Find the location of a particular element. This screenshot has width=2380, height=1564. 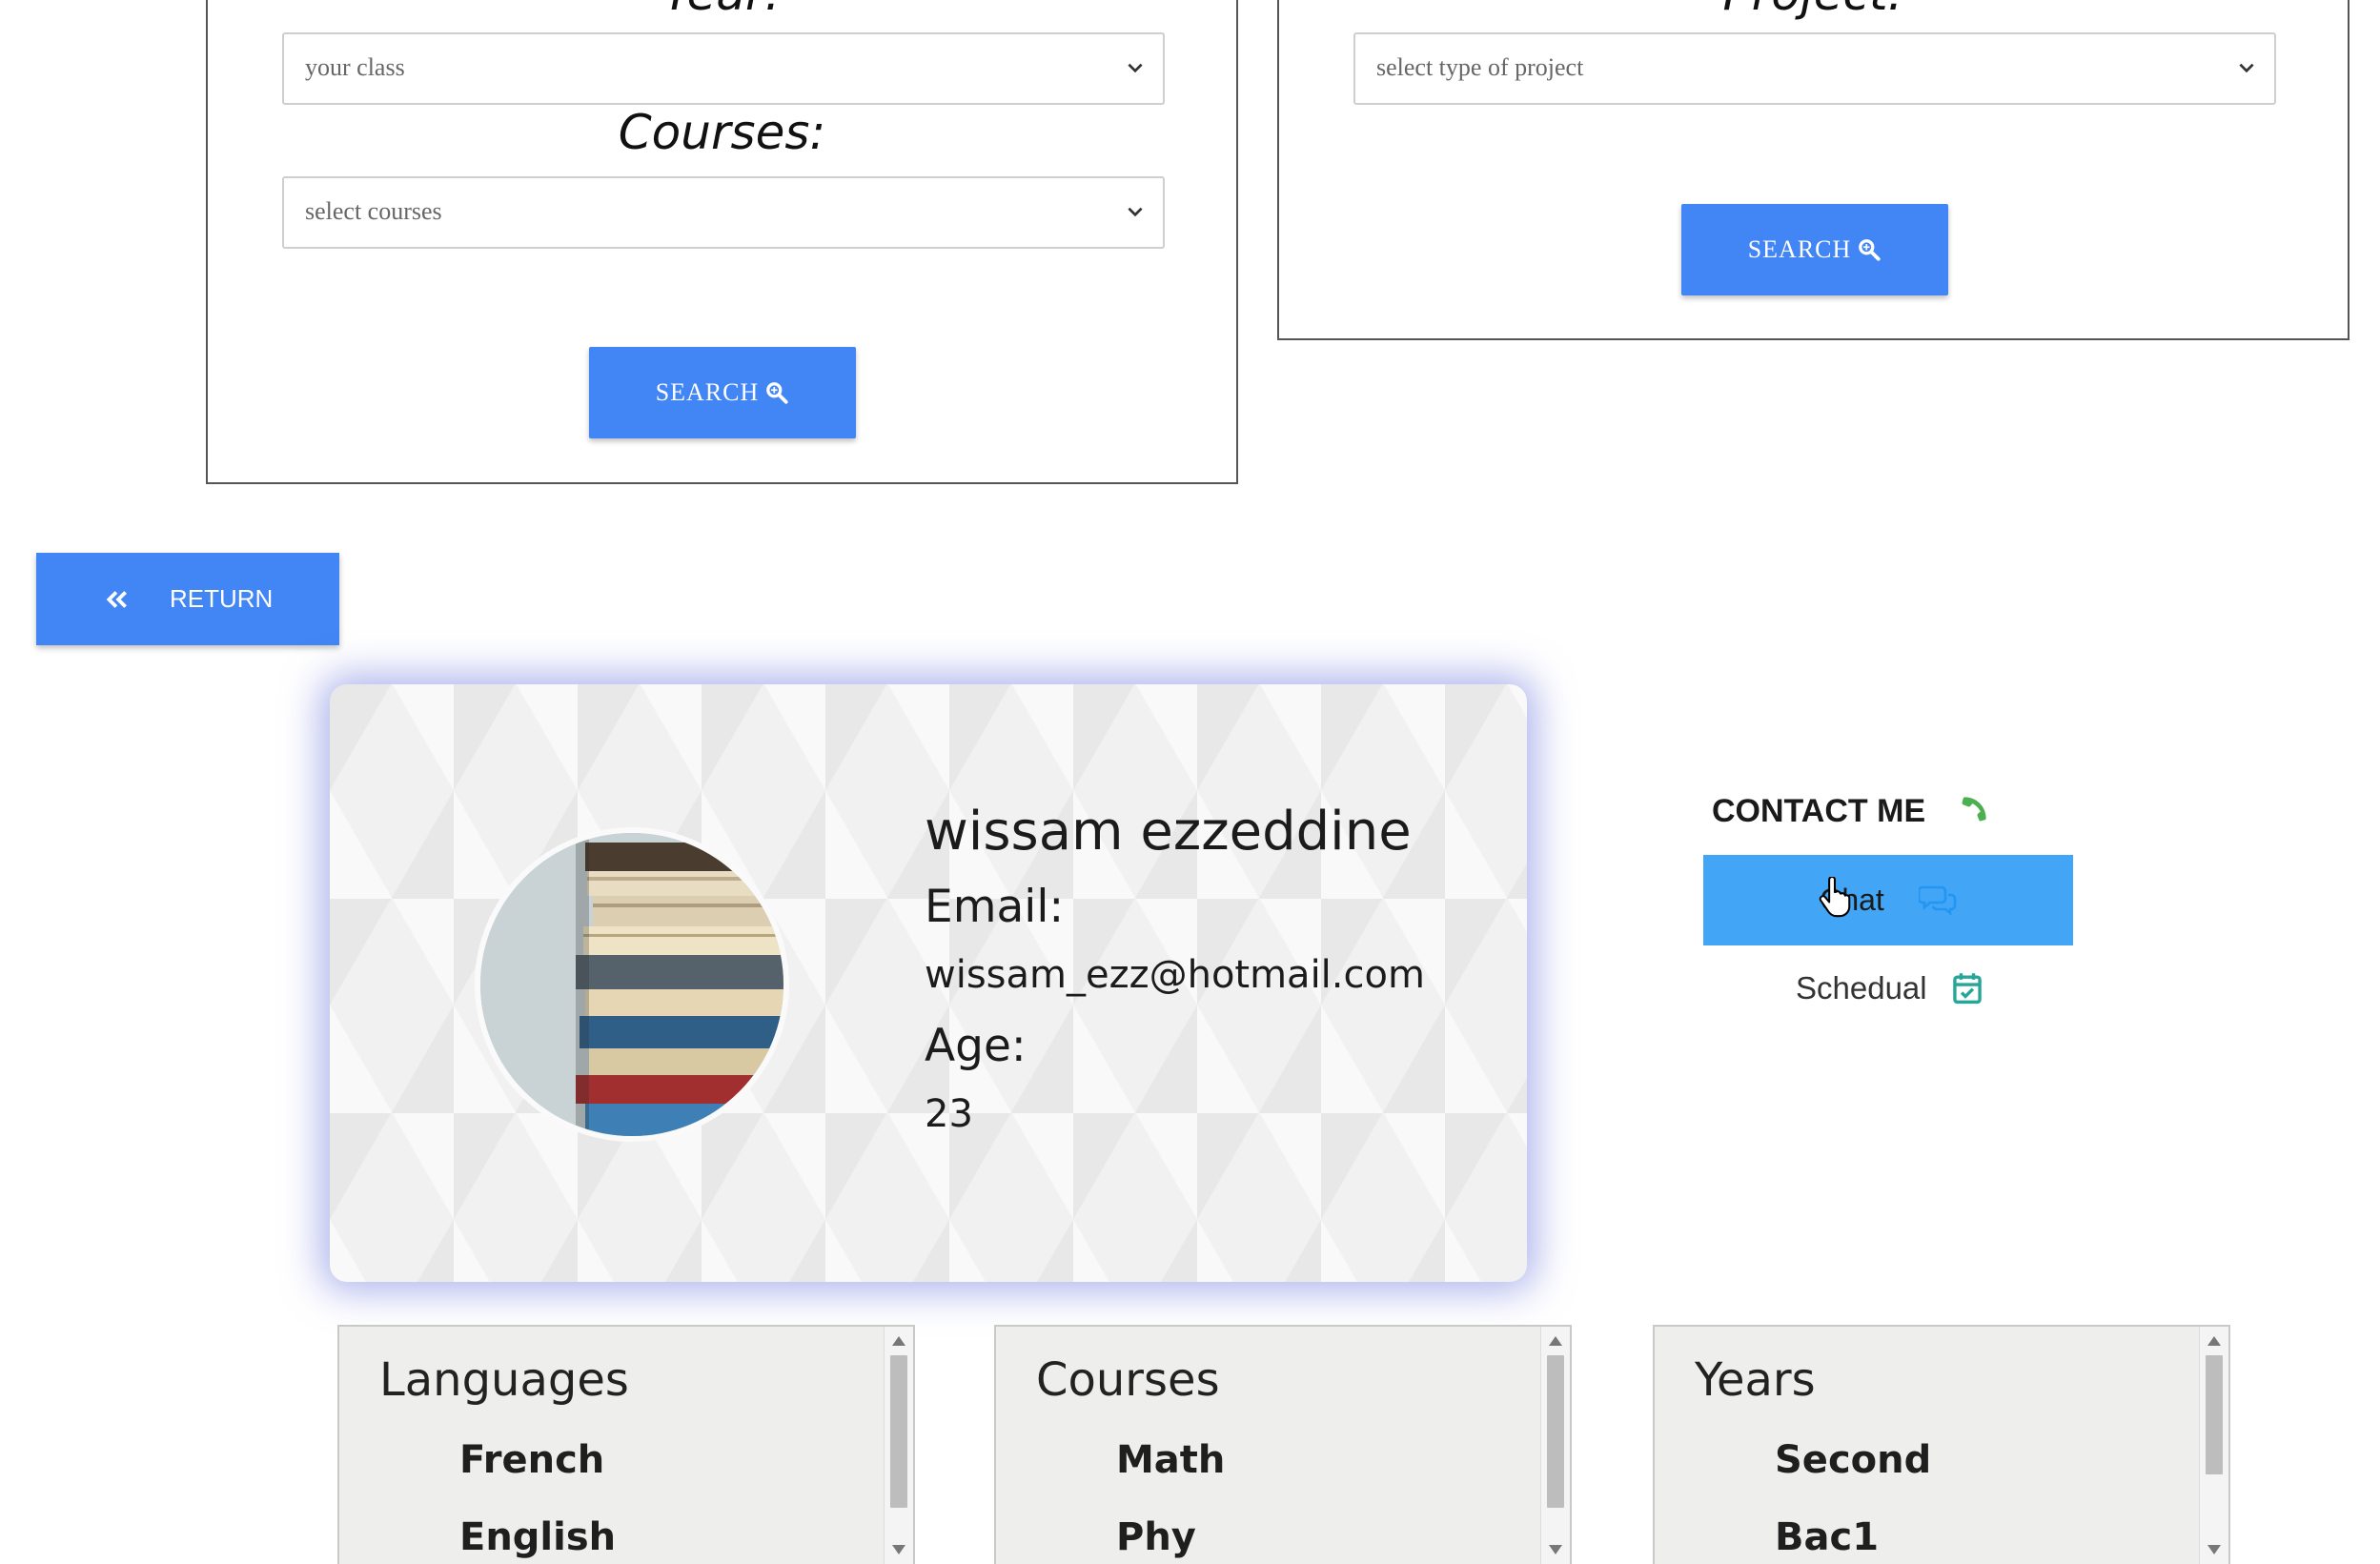

project-select: select type of project is located at coordinates (1814, 68).